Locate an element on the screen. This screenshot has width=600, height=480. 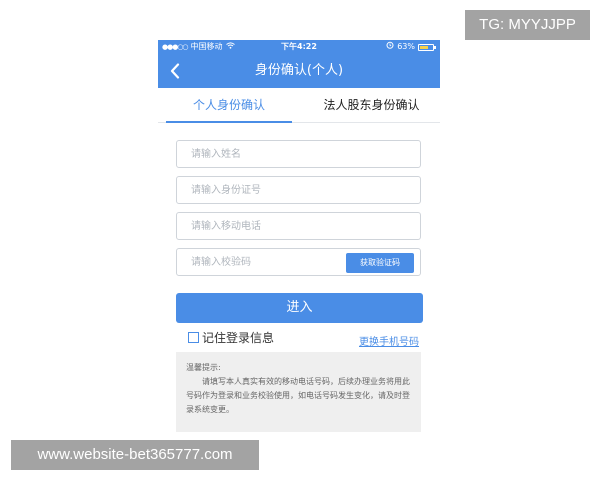
phone-field is located at coordinates (298, 226).